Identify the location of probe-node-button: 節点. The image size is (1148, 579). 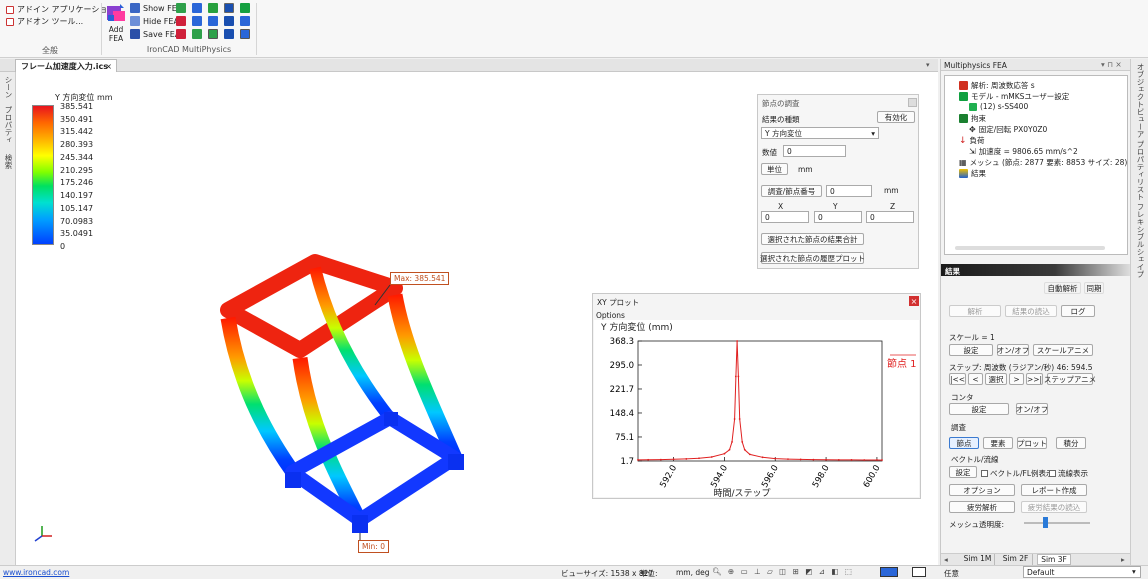
(964, 443).